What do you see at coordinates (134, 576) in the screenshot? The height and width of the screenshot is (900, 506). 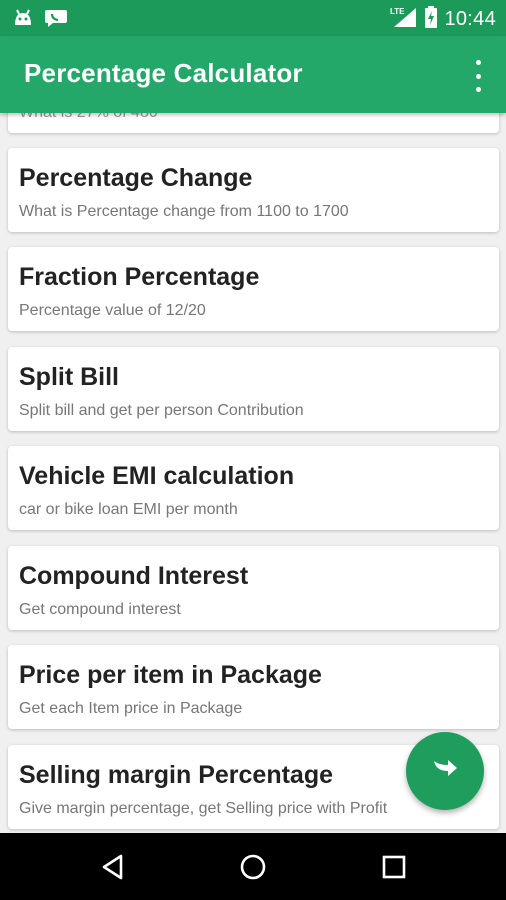 I see `list-item-title: Compound Interest` at bounding box center [134, 576].